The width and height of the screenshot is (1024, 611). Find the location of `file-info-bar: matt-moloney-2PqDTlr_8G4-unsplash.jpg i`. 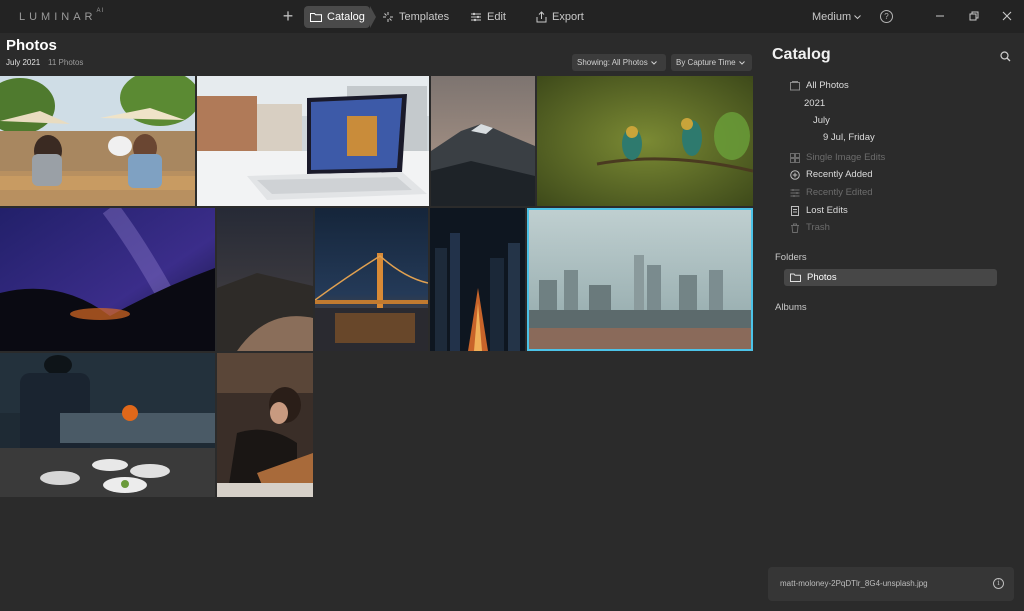

file-info-bar: matt-moloney-2PqDTlr_8G4-unsplash.jpg i is located at coordinates (891, 584).